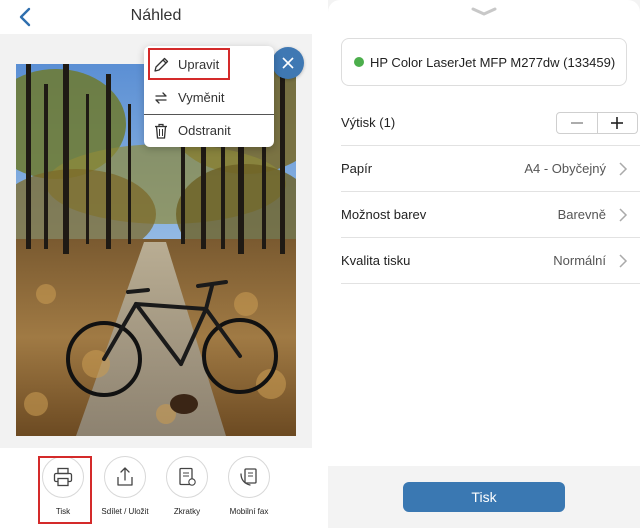  Describe the element at coordinates (493, 62) in the screenshot. I see `printer-name: HP Color LaserJet MFP M277dw (133459)` at that location.